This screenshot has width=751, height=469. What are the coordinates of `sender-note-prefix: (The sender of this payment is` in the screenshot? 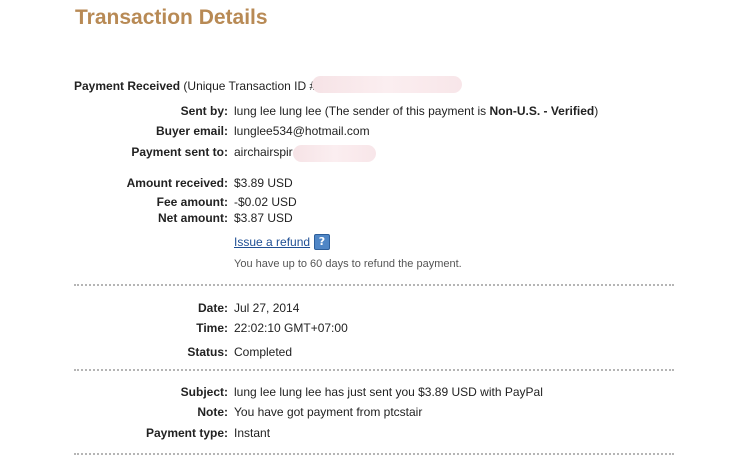 It's located at (405, 111).